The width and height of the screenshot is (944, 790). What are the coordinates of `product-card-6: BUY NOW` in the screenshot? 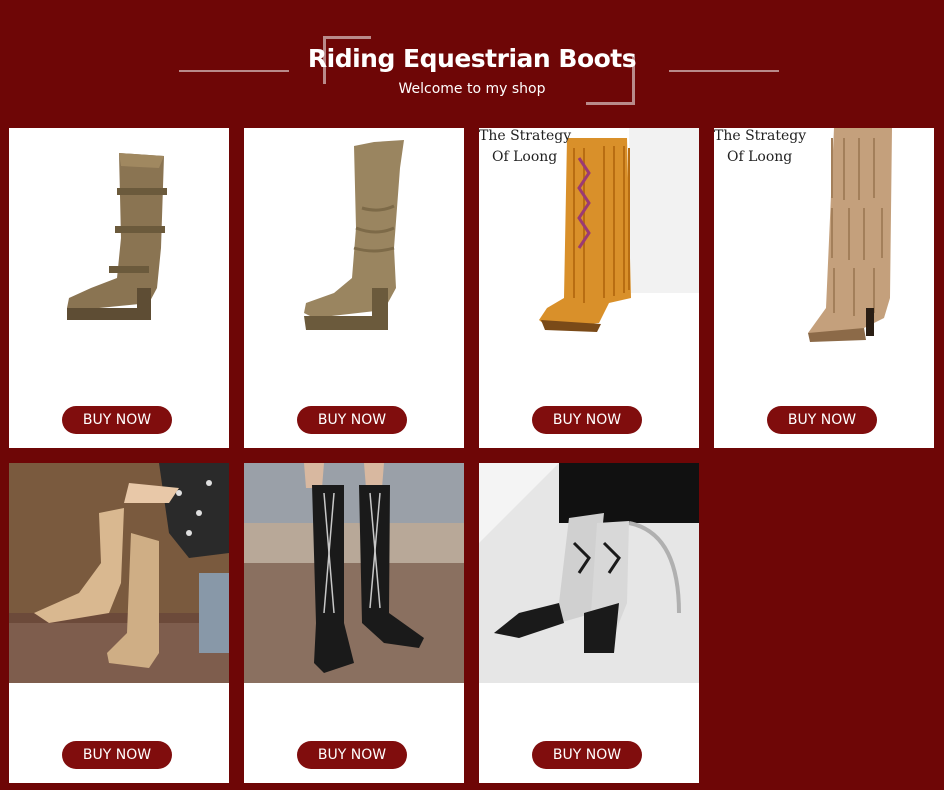 It's located at (354, 623).